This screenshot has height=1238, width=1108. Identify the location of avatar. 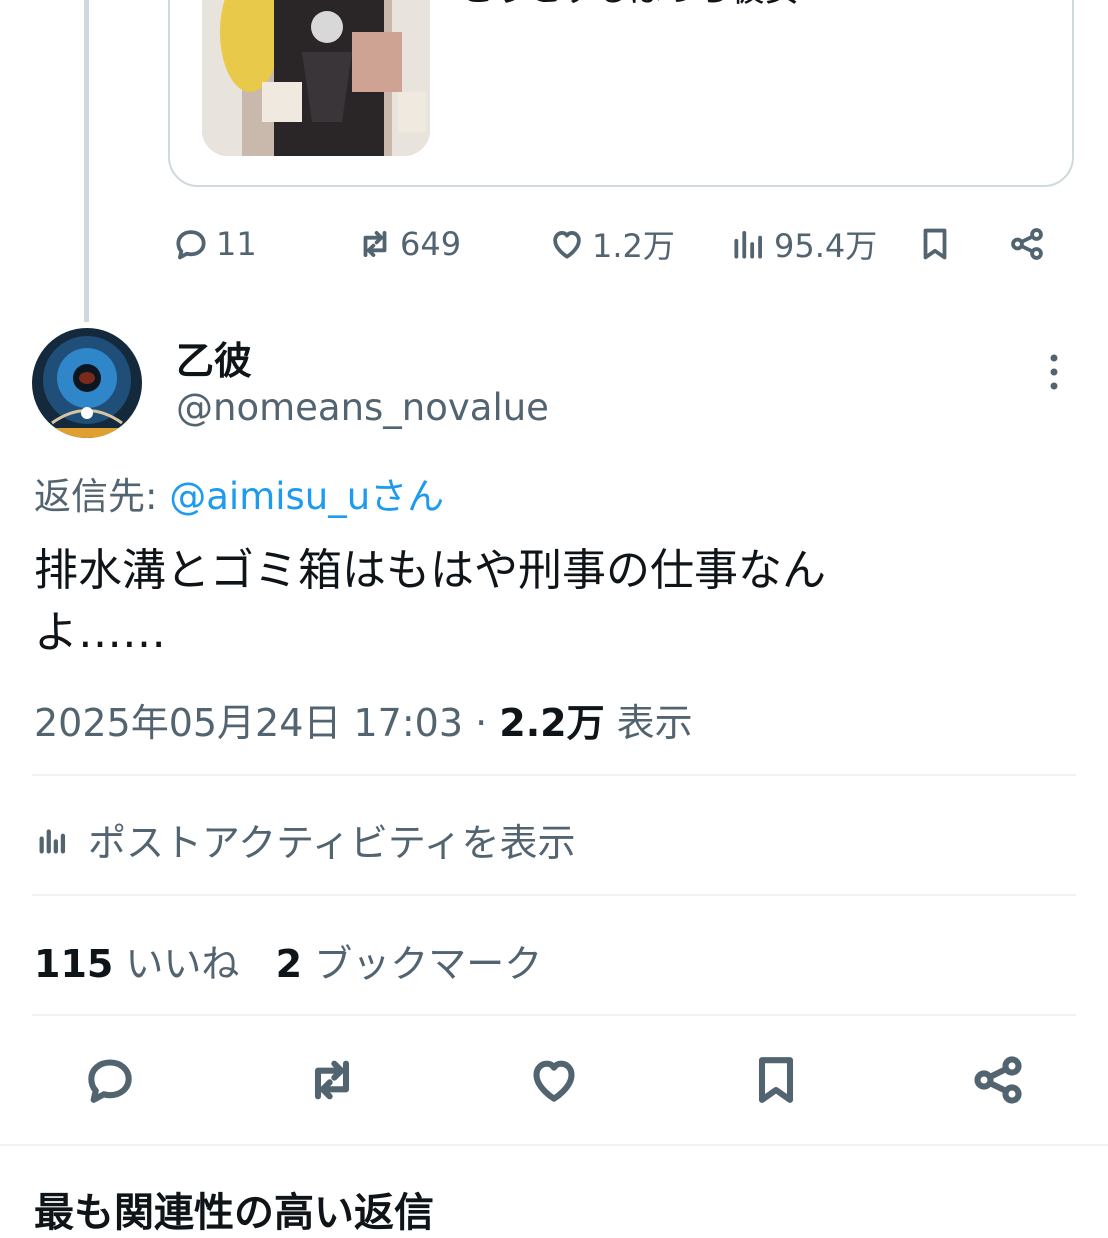
(87, 383).